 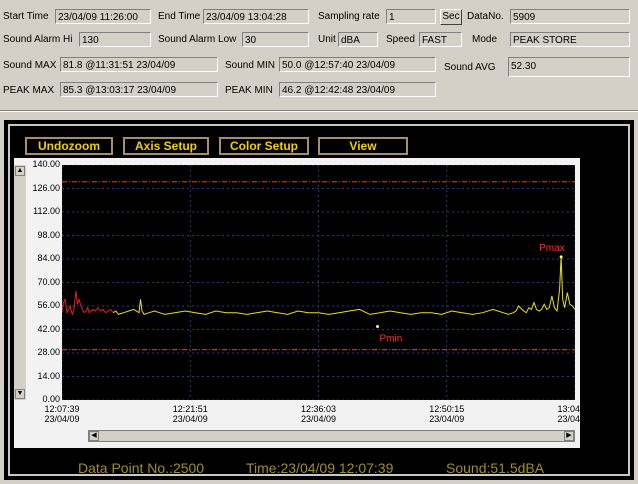 What do you see at coordinates (570, 39) in the screenshot?
I see `mode-field: PEAK STORE` at bounding box center [570, 39].